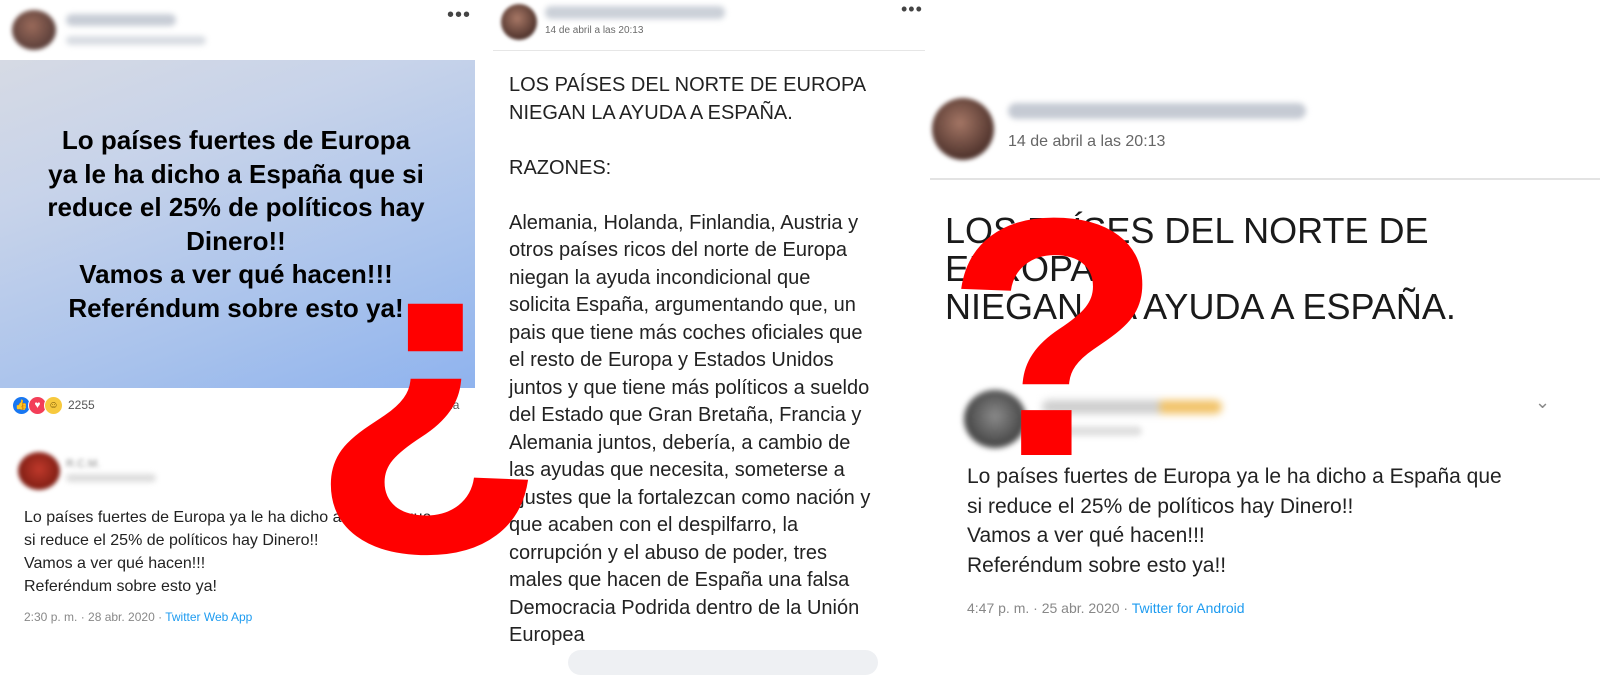 This screenshot has width=1600, height=675. I want to click on tweet-time: 2:30 p. m. · 28 abr. 2020 ·, so click(94, 617).